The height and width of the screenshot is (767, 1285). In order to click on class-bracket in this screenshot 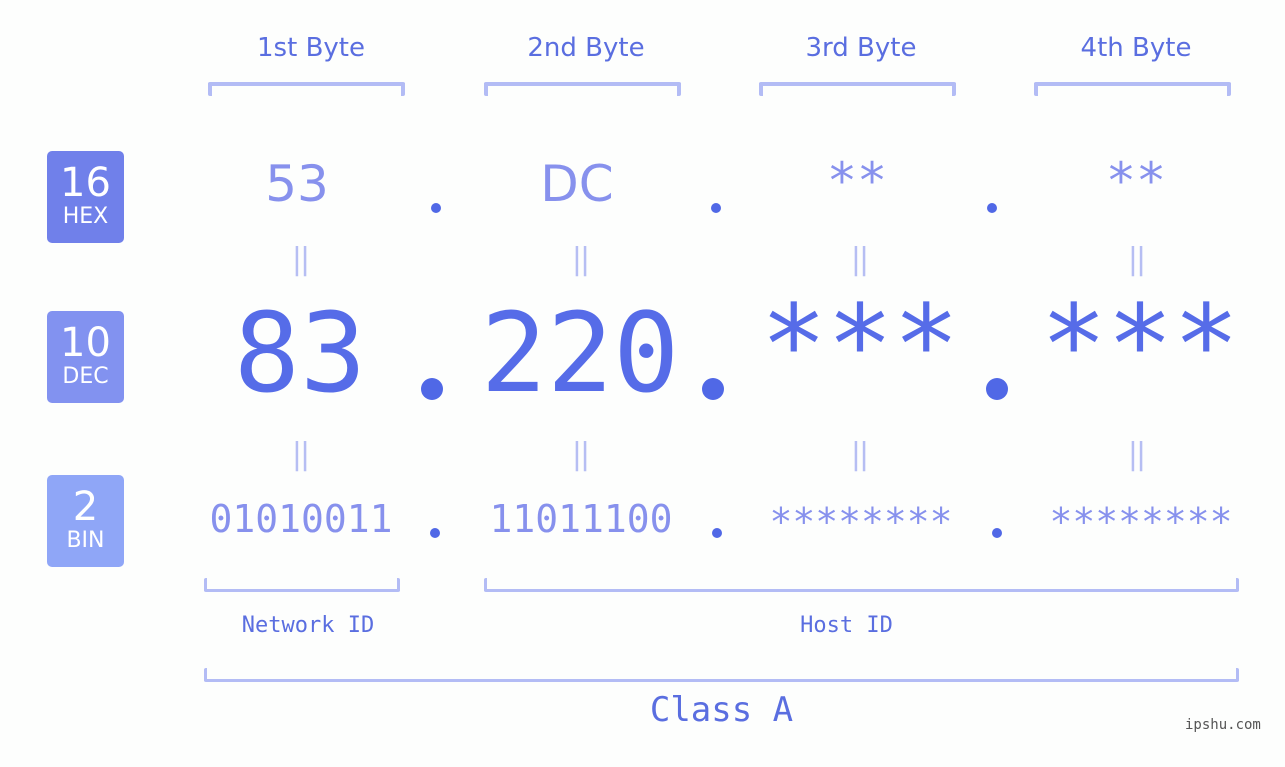, I will do `click(721, 675)`.